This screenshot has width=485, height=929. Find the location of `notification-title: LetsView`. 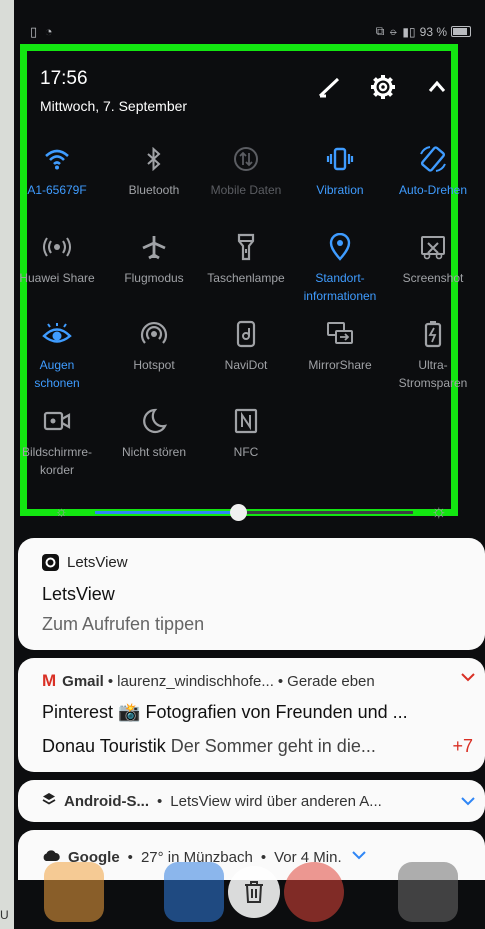

notification-title: LetsView is located at coordinates (78, 594).